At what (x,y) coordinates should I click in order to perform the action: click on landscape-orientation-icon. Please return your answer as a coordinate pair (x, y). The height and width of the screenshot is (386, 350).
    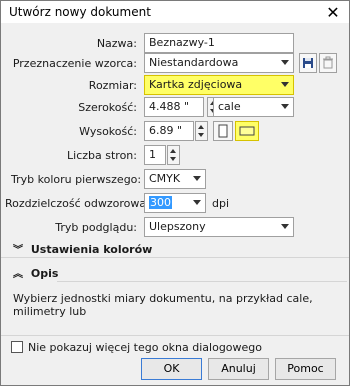
    Looking at the image, I should click on (247, 131).